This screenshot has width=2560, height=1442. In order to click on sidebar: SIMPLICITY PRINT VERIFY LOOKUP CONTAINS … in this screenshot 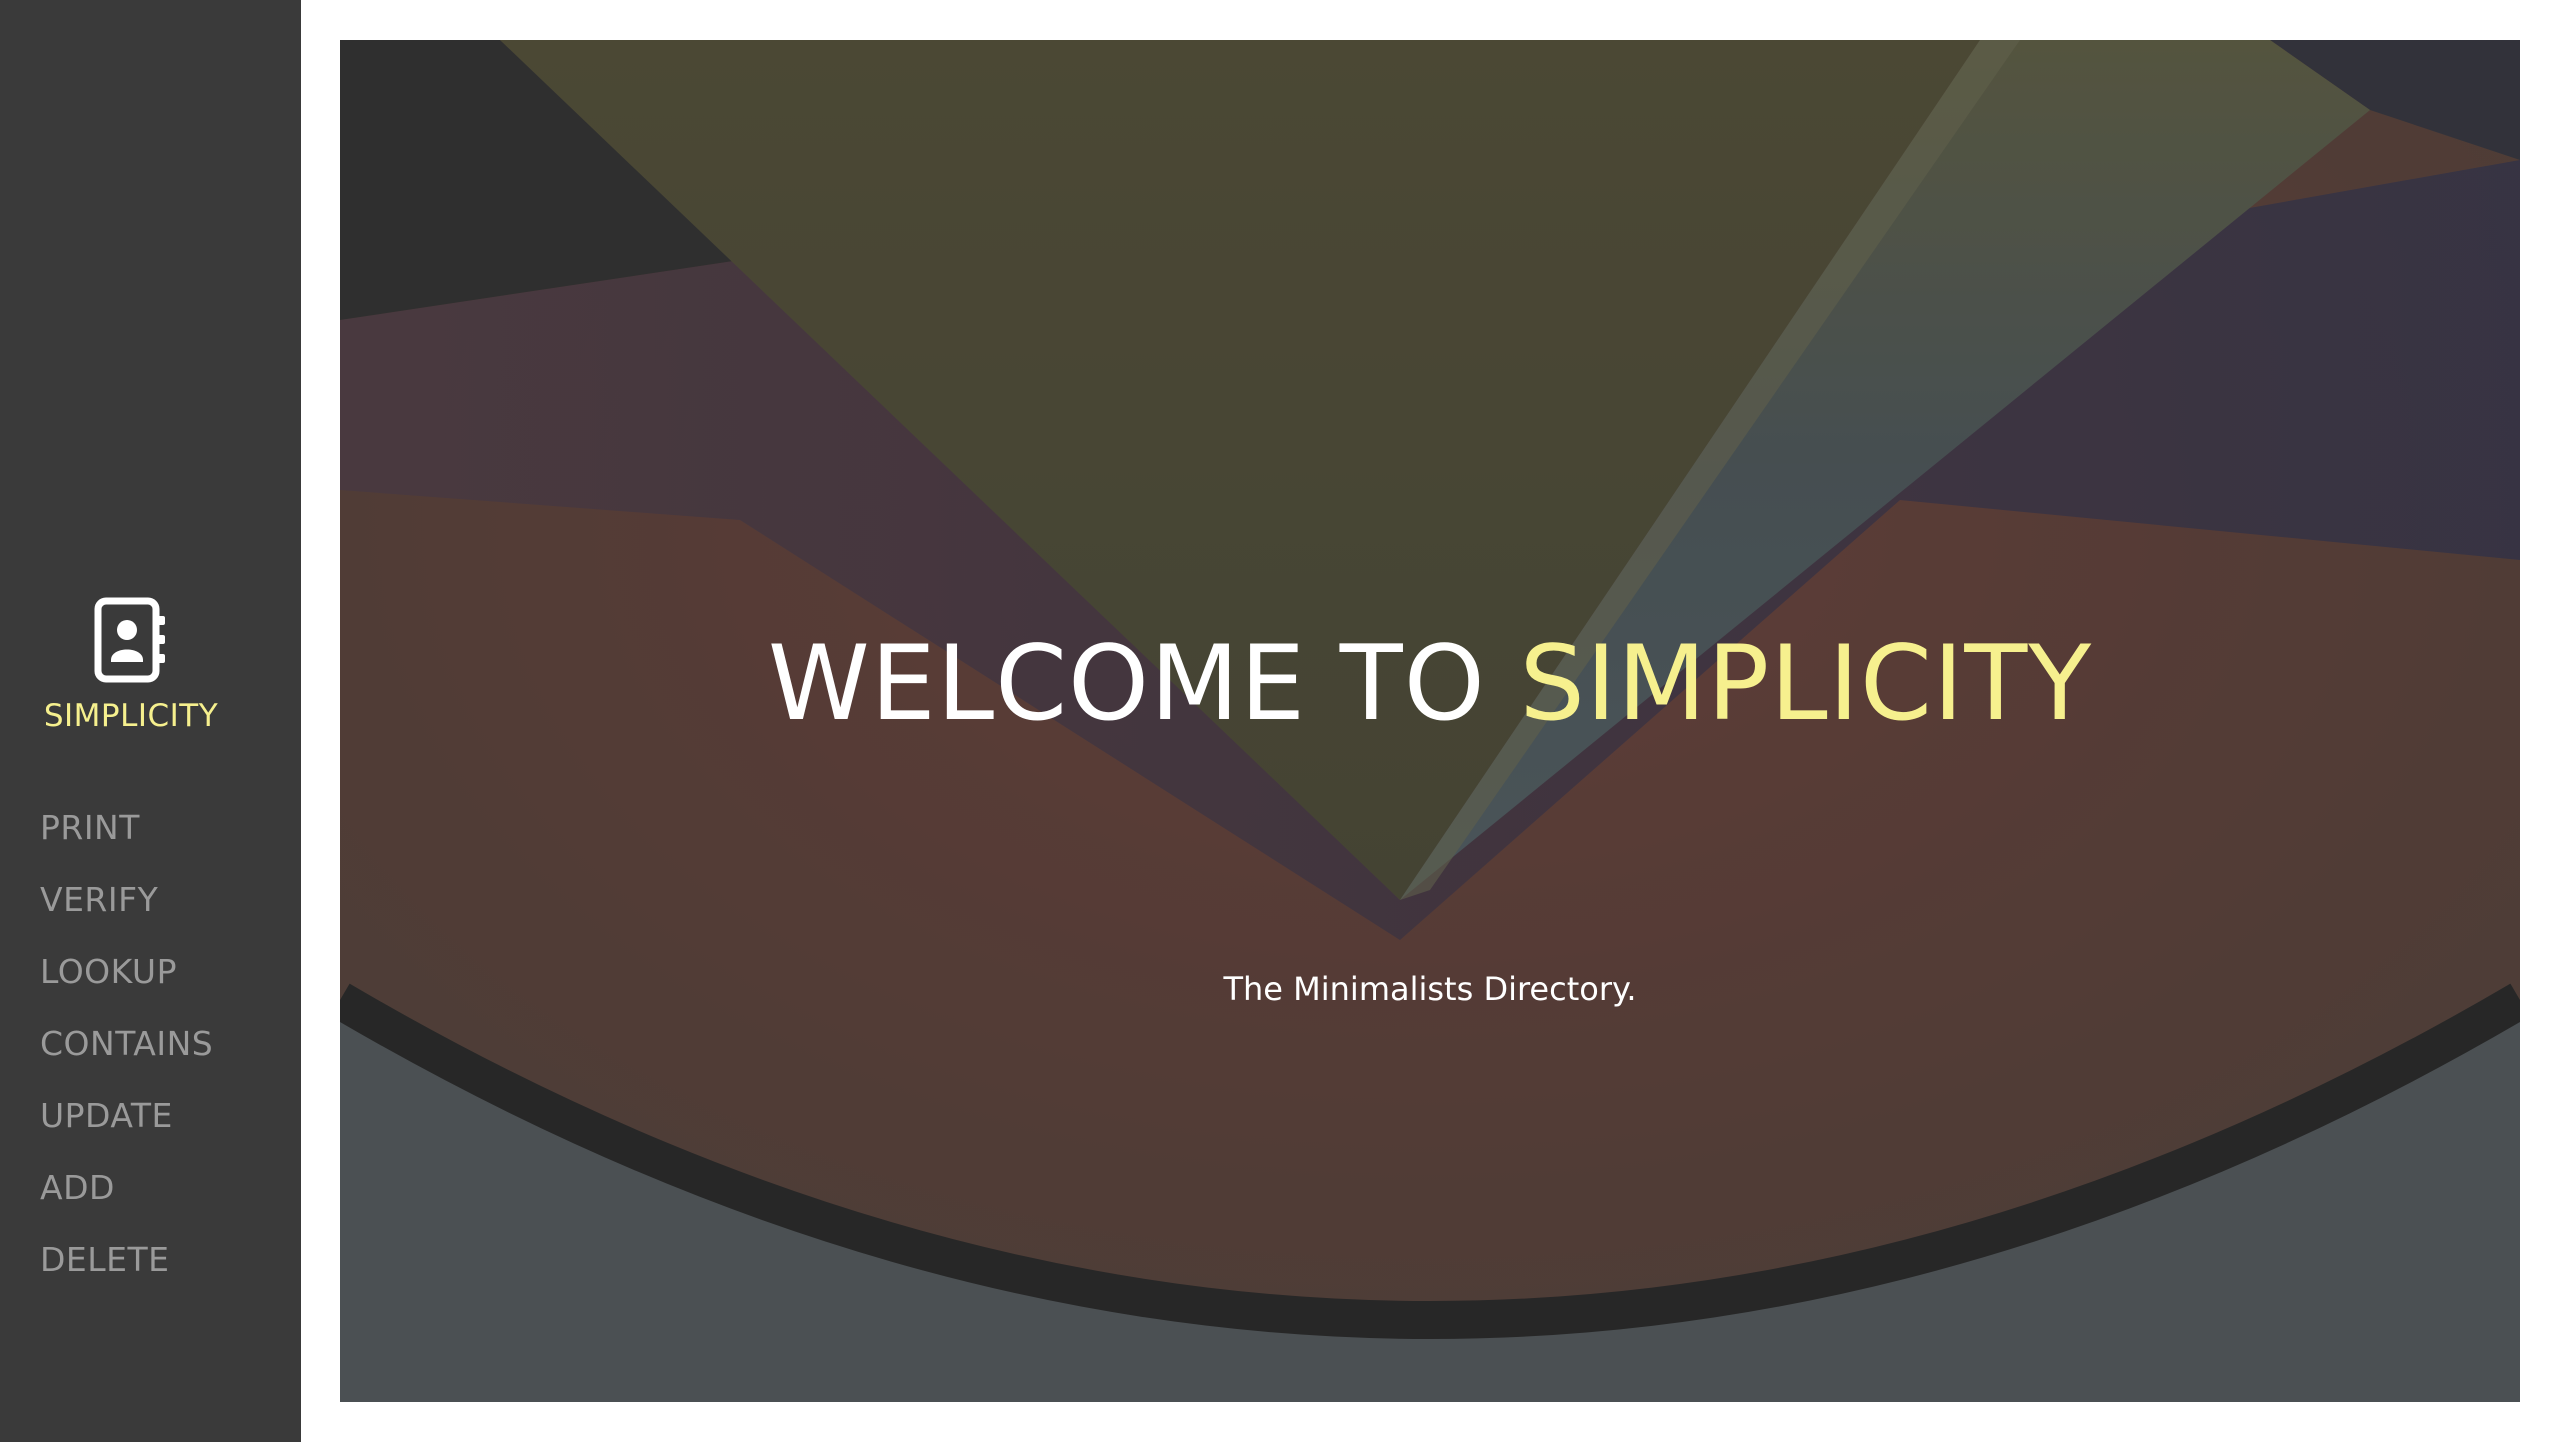, I will do `click(150, 721)`.